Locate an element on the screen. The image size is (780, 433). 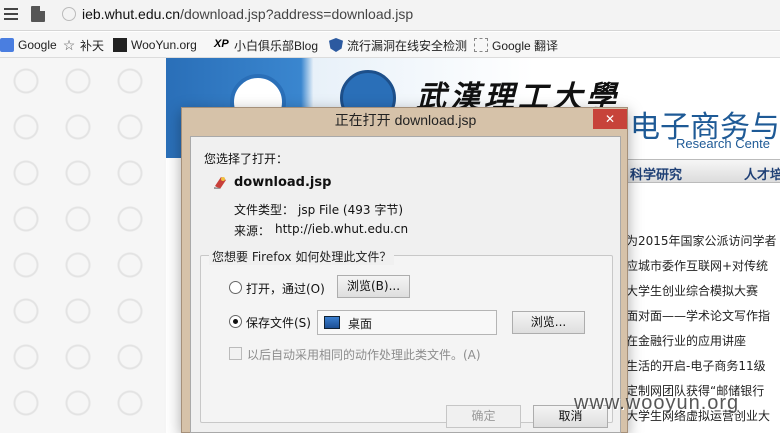
list-item: 面对面——学术论文写作指 is located at coordinates (698, 316).